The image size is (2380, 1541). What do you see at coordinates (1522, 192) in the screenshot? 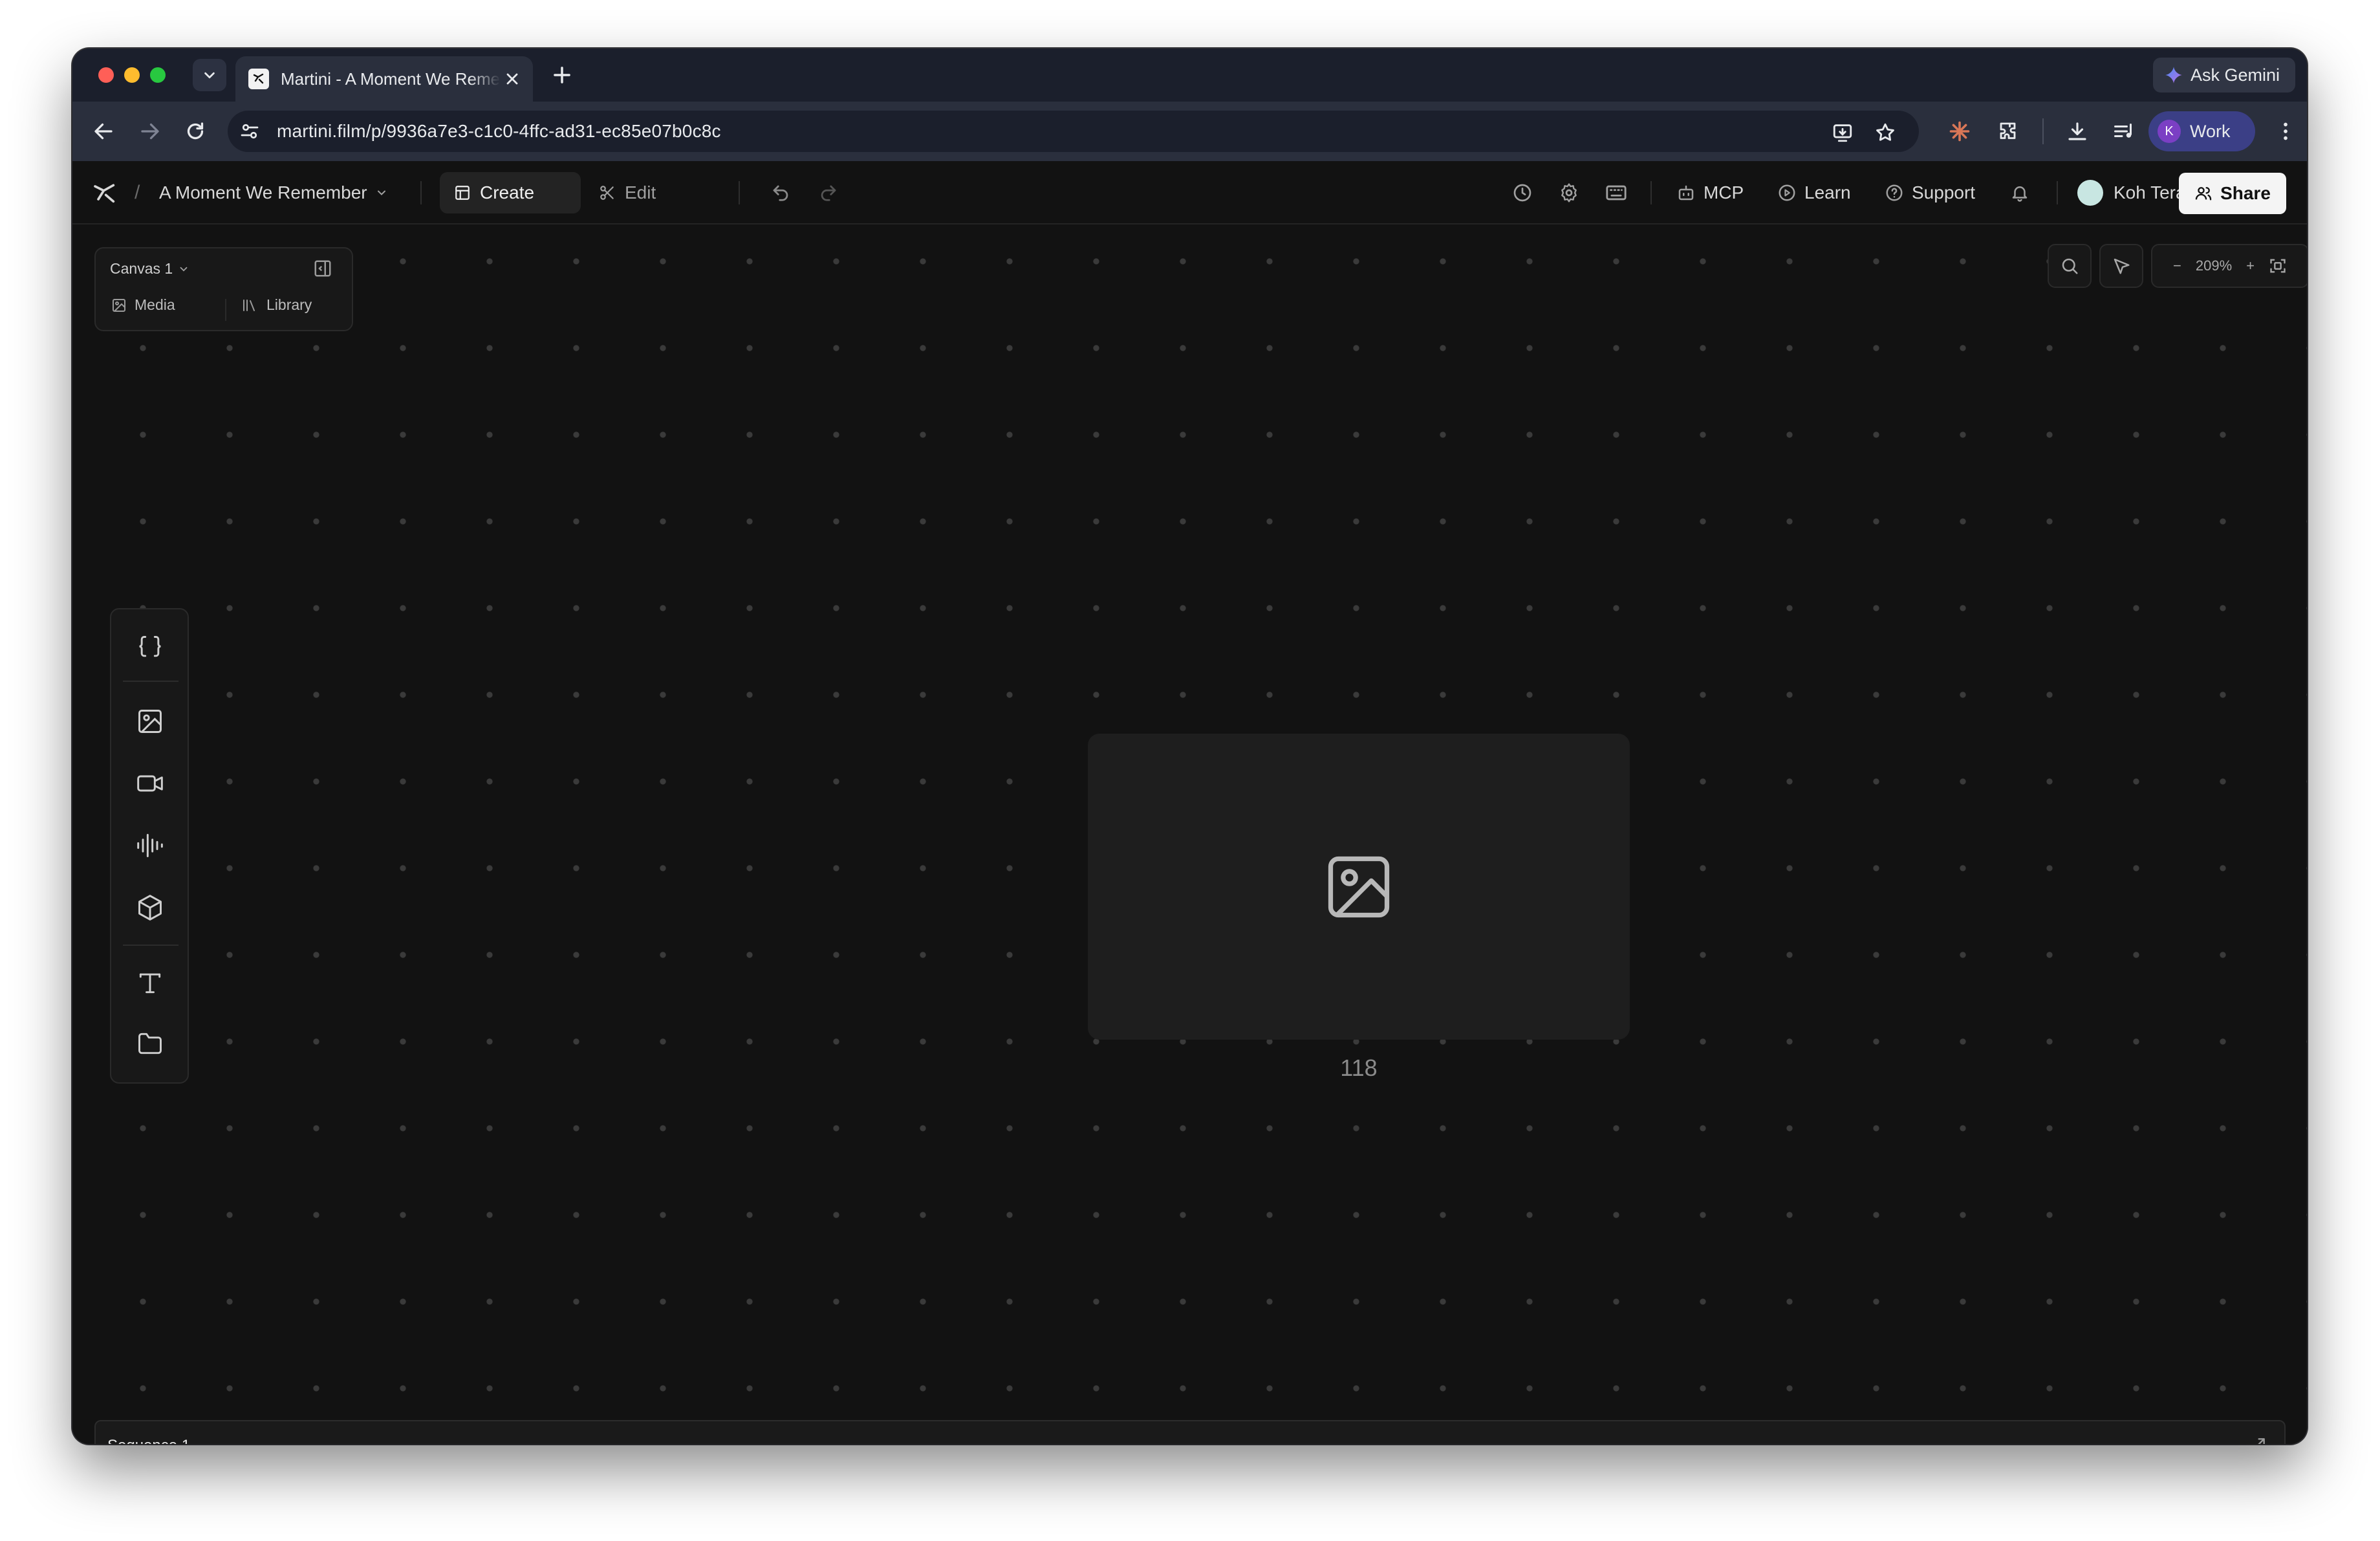
I see `history-clock-icon` at bounding box center [1522, 192].